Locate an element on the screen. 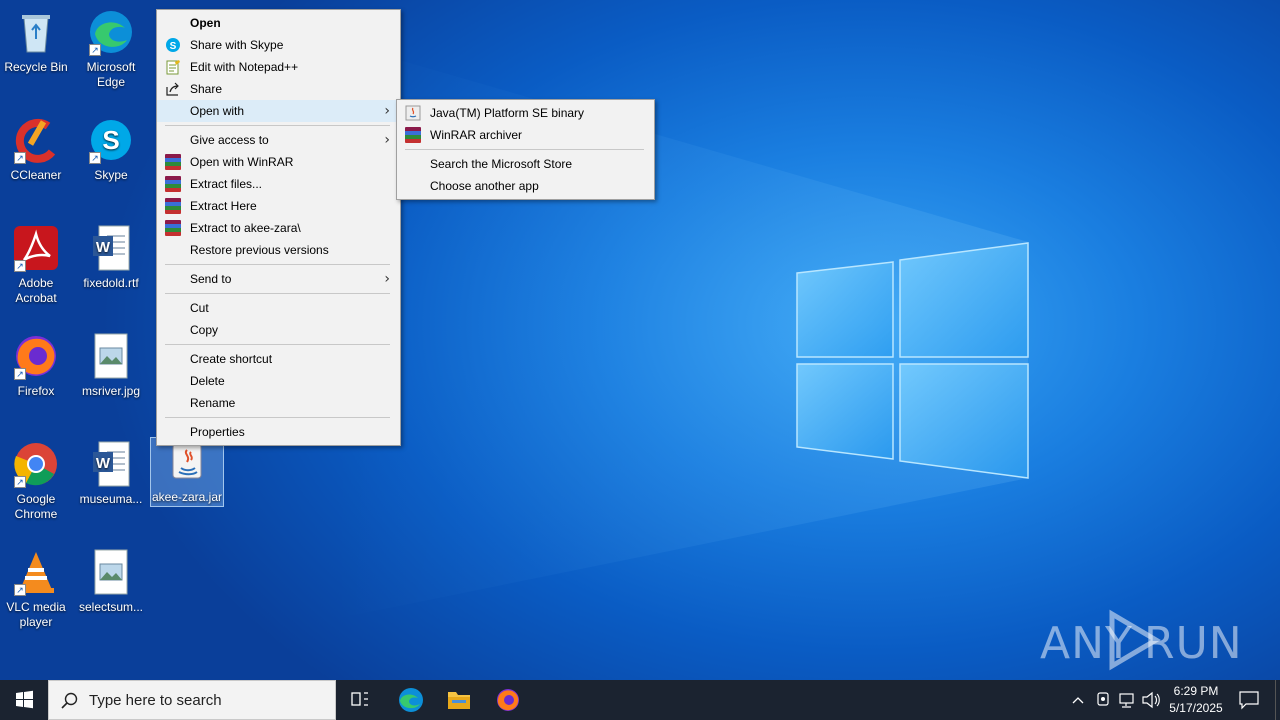 The width and height of the screenshot is (1280, 720). menu-item-send-to: Send to › is located at coordinates (278, 279).